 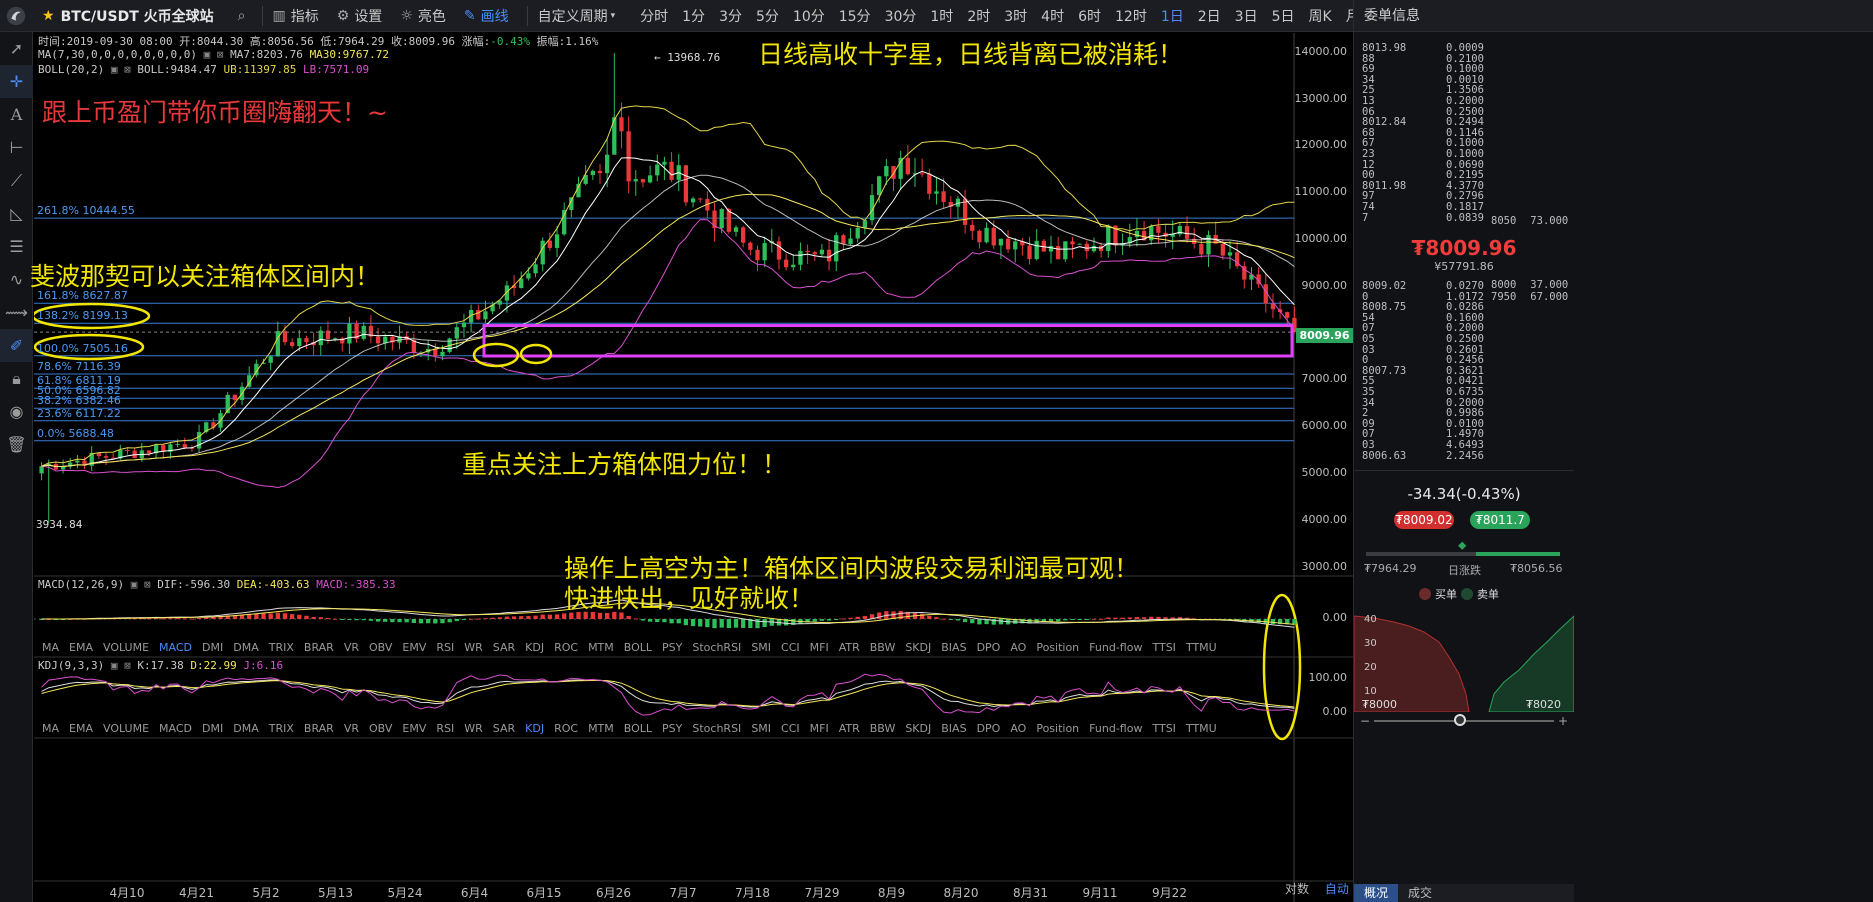 I want to click on fib-label: 38.2% 6382.46, so click(x=79, y=400).